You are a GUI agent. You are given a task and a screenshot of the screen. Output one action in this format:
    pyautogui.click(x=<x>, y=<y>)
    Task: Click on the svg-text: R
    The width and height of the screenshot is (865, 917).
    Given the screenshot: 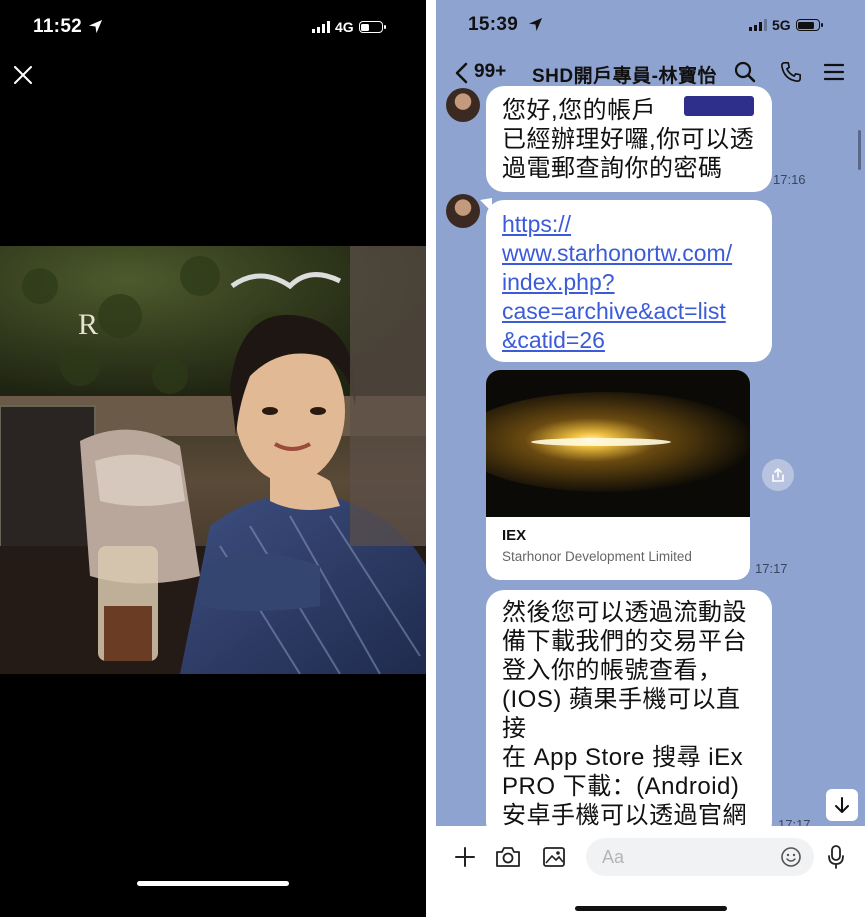 What is the action you would take?
    pyautogui.click(x=88, y=324)
    